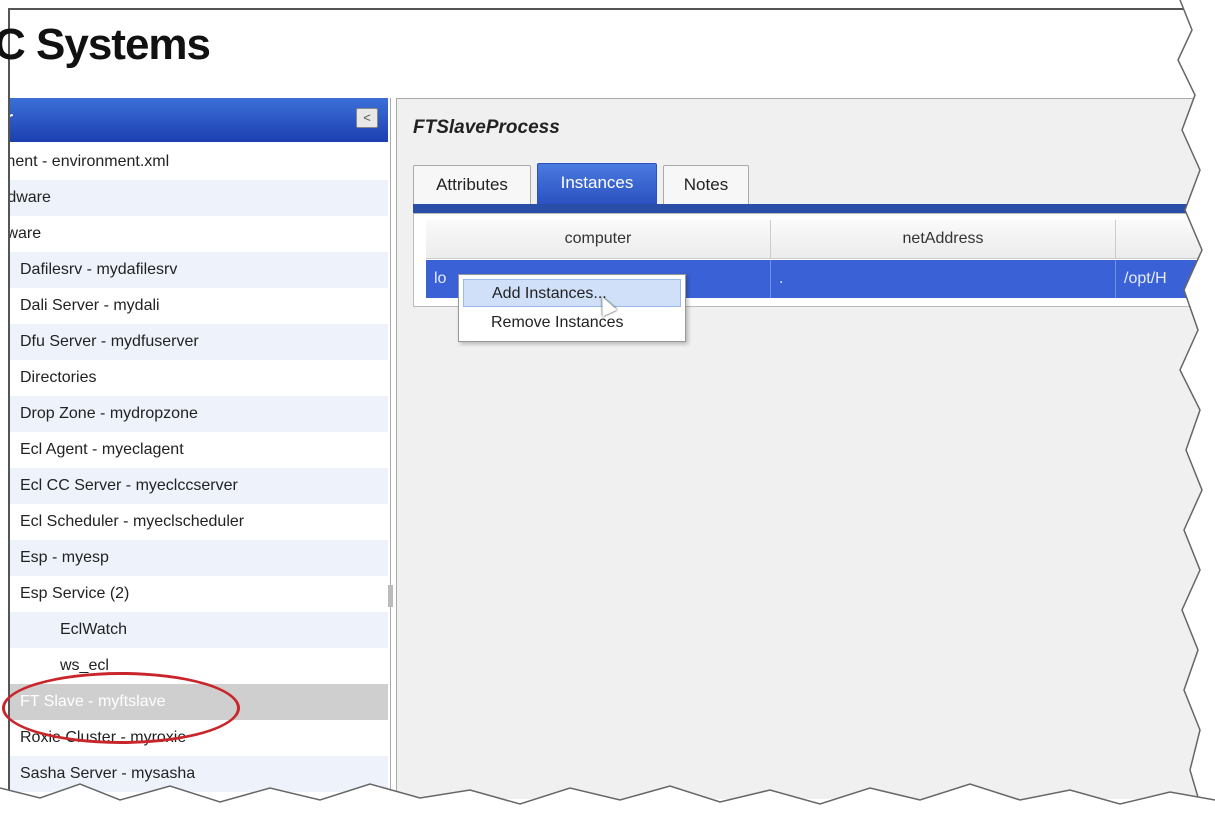 The width and height of the screenshot is (1215, 821). I want to click on tree-item: FT Slave - myftslave, so click(199, 702).